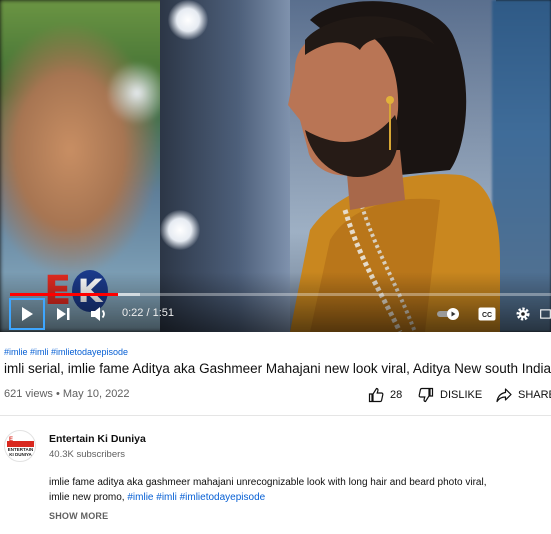 Image resolution: width=551 pixels, height=534 pixels. I want to click on video-stats: 621 views • May 10, 2022, so click(67, 394).